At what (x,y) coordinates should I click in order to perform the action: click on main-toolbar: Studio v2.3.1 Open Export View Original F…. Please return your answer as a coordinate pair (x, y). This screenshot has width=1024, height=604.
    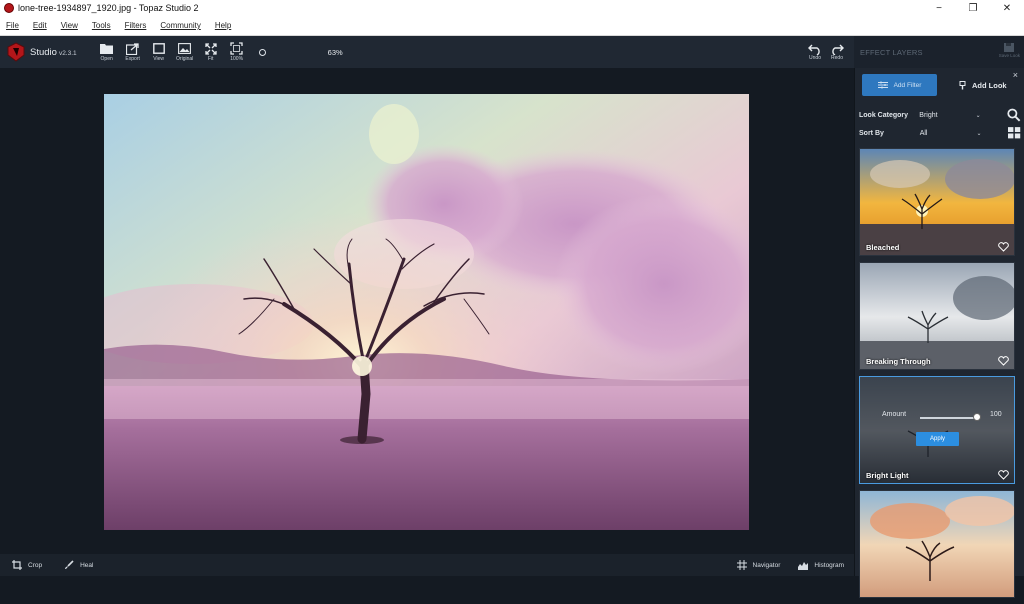
    Looking at the image, I should click on (512, 52).